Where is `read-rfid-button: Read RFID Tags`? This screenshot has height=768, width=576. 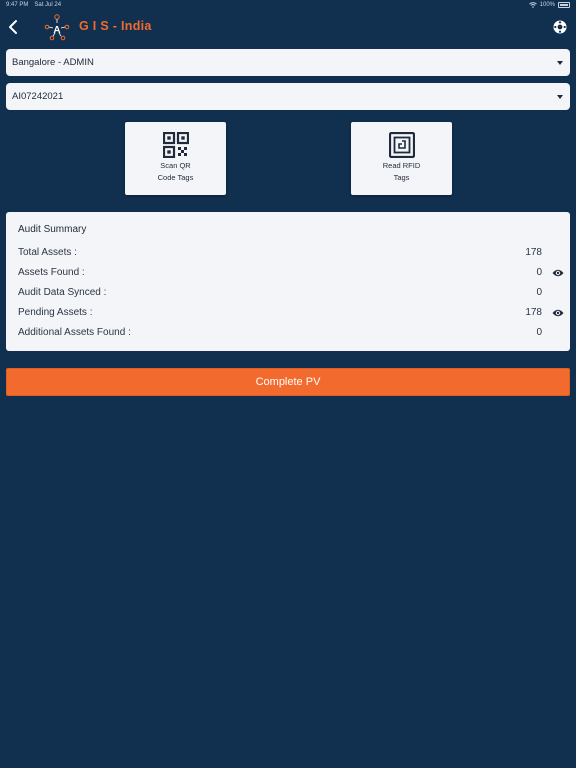
read-rfid-button: Read RFID Tags is located at coordinates (401, 158).